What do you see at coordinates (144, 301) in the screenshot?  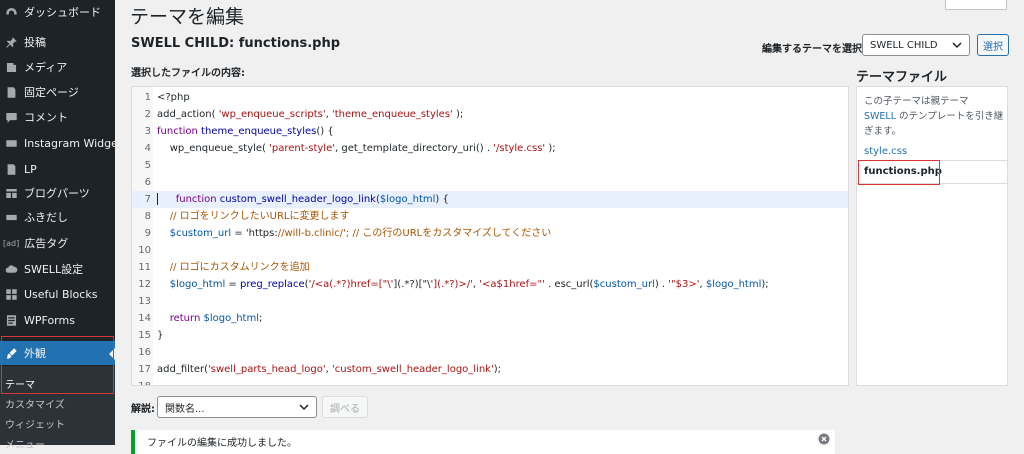 I see `line-number: 13` at bounding box center [144, 301].